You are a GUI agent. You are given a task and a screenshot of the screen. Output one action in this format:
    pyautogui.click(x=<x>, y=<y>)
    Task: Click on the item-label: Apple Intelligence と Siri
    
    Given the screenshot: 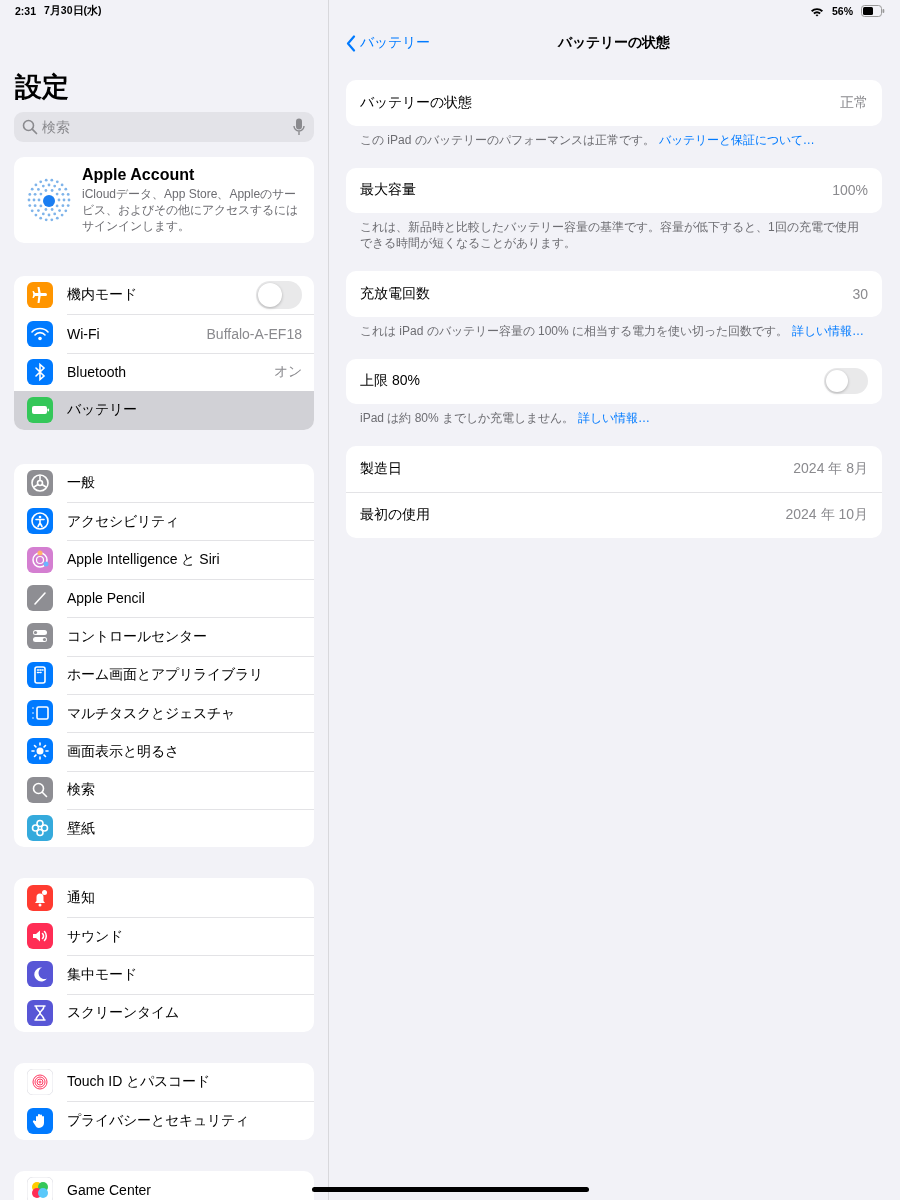 What is the action you would take?
    pyautogui.click(x=144, y=560)
    